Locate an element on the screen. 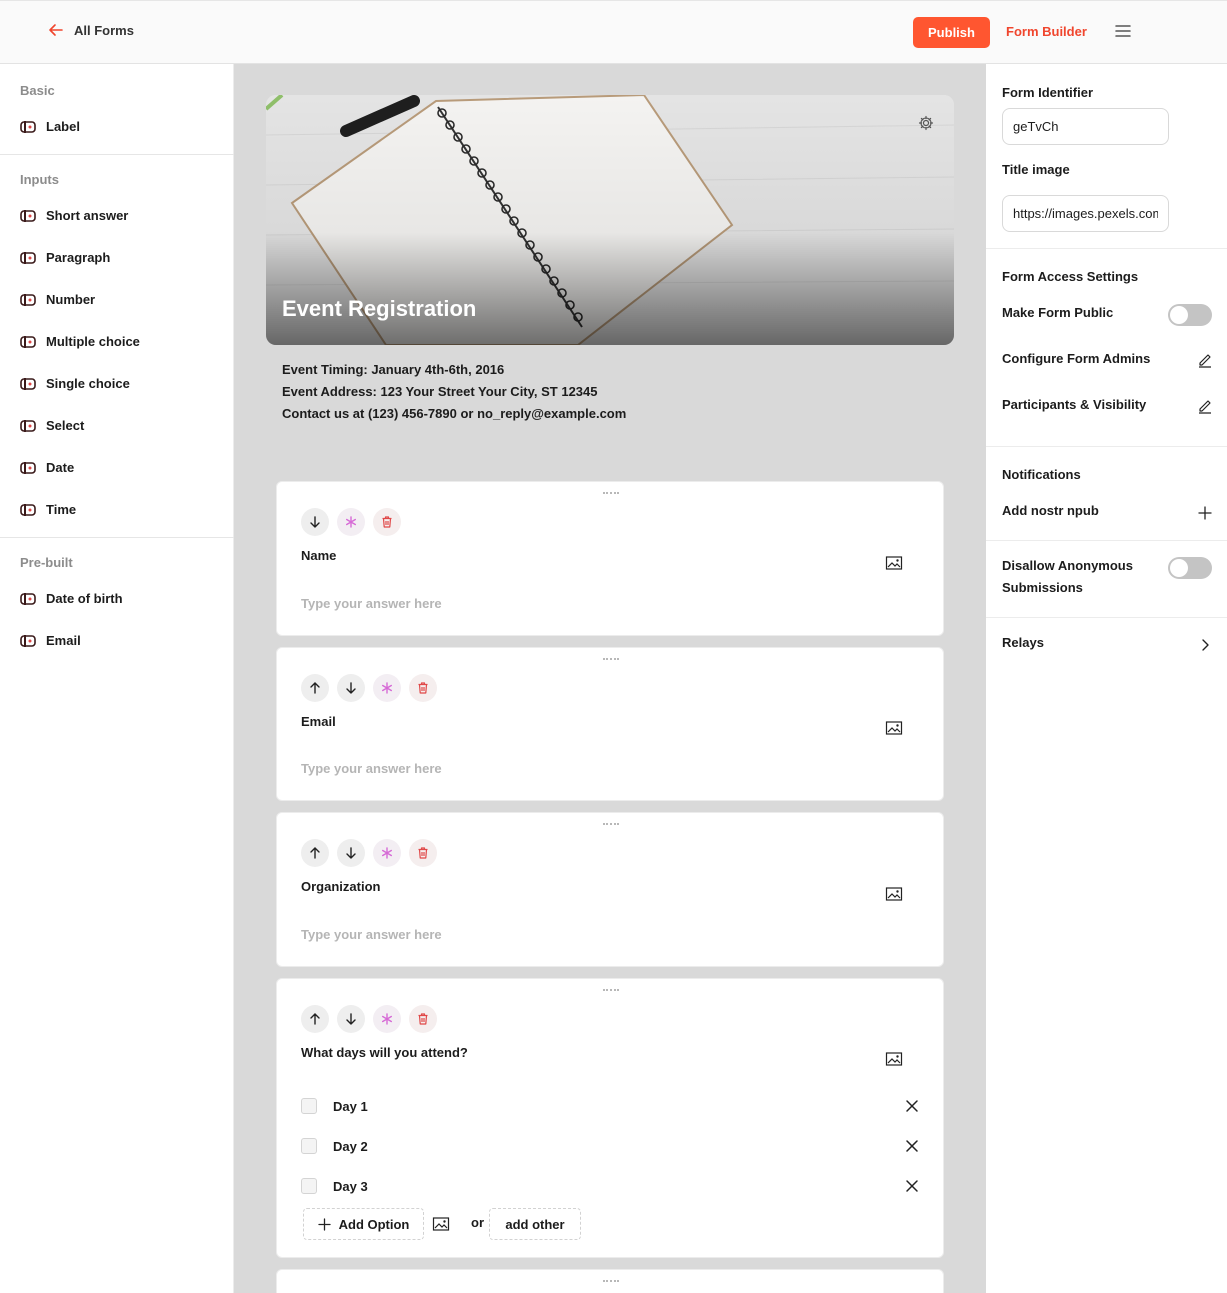 This screenshot has height=1293, width=1227. add-option-label: Add Option is located at coordinates (374, 1224).